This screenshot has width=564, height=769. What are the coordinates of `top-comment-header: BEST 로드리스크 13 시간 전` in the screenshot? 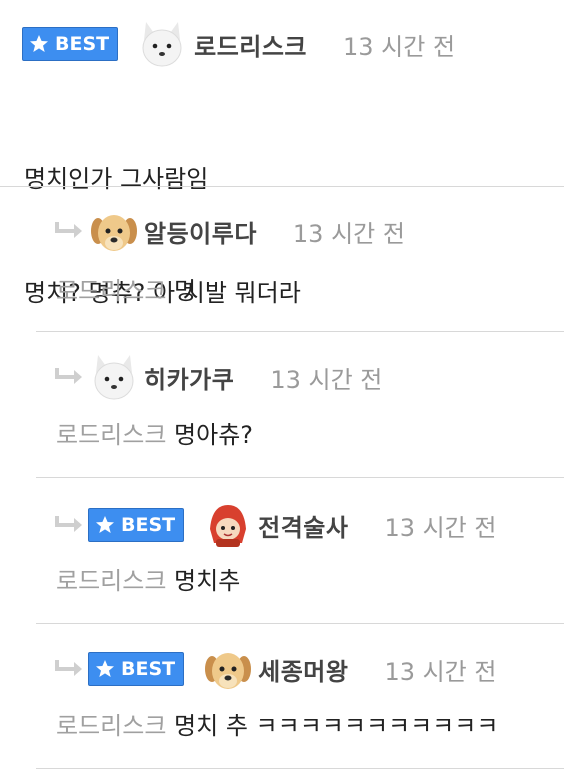 It's located at (238, 44).